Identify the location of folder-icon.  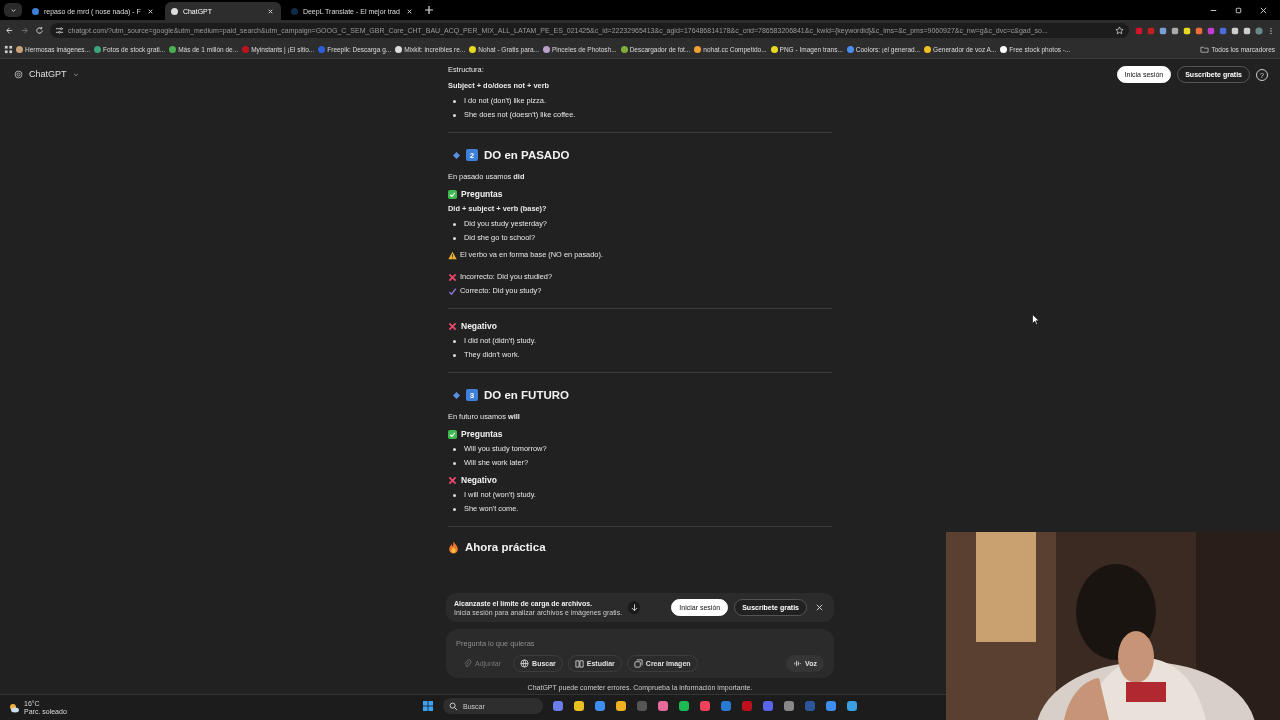
(1205, 49).